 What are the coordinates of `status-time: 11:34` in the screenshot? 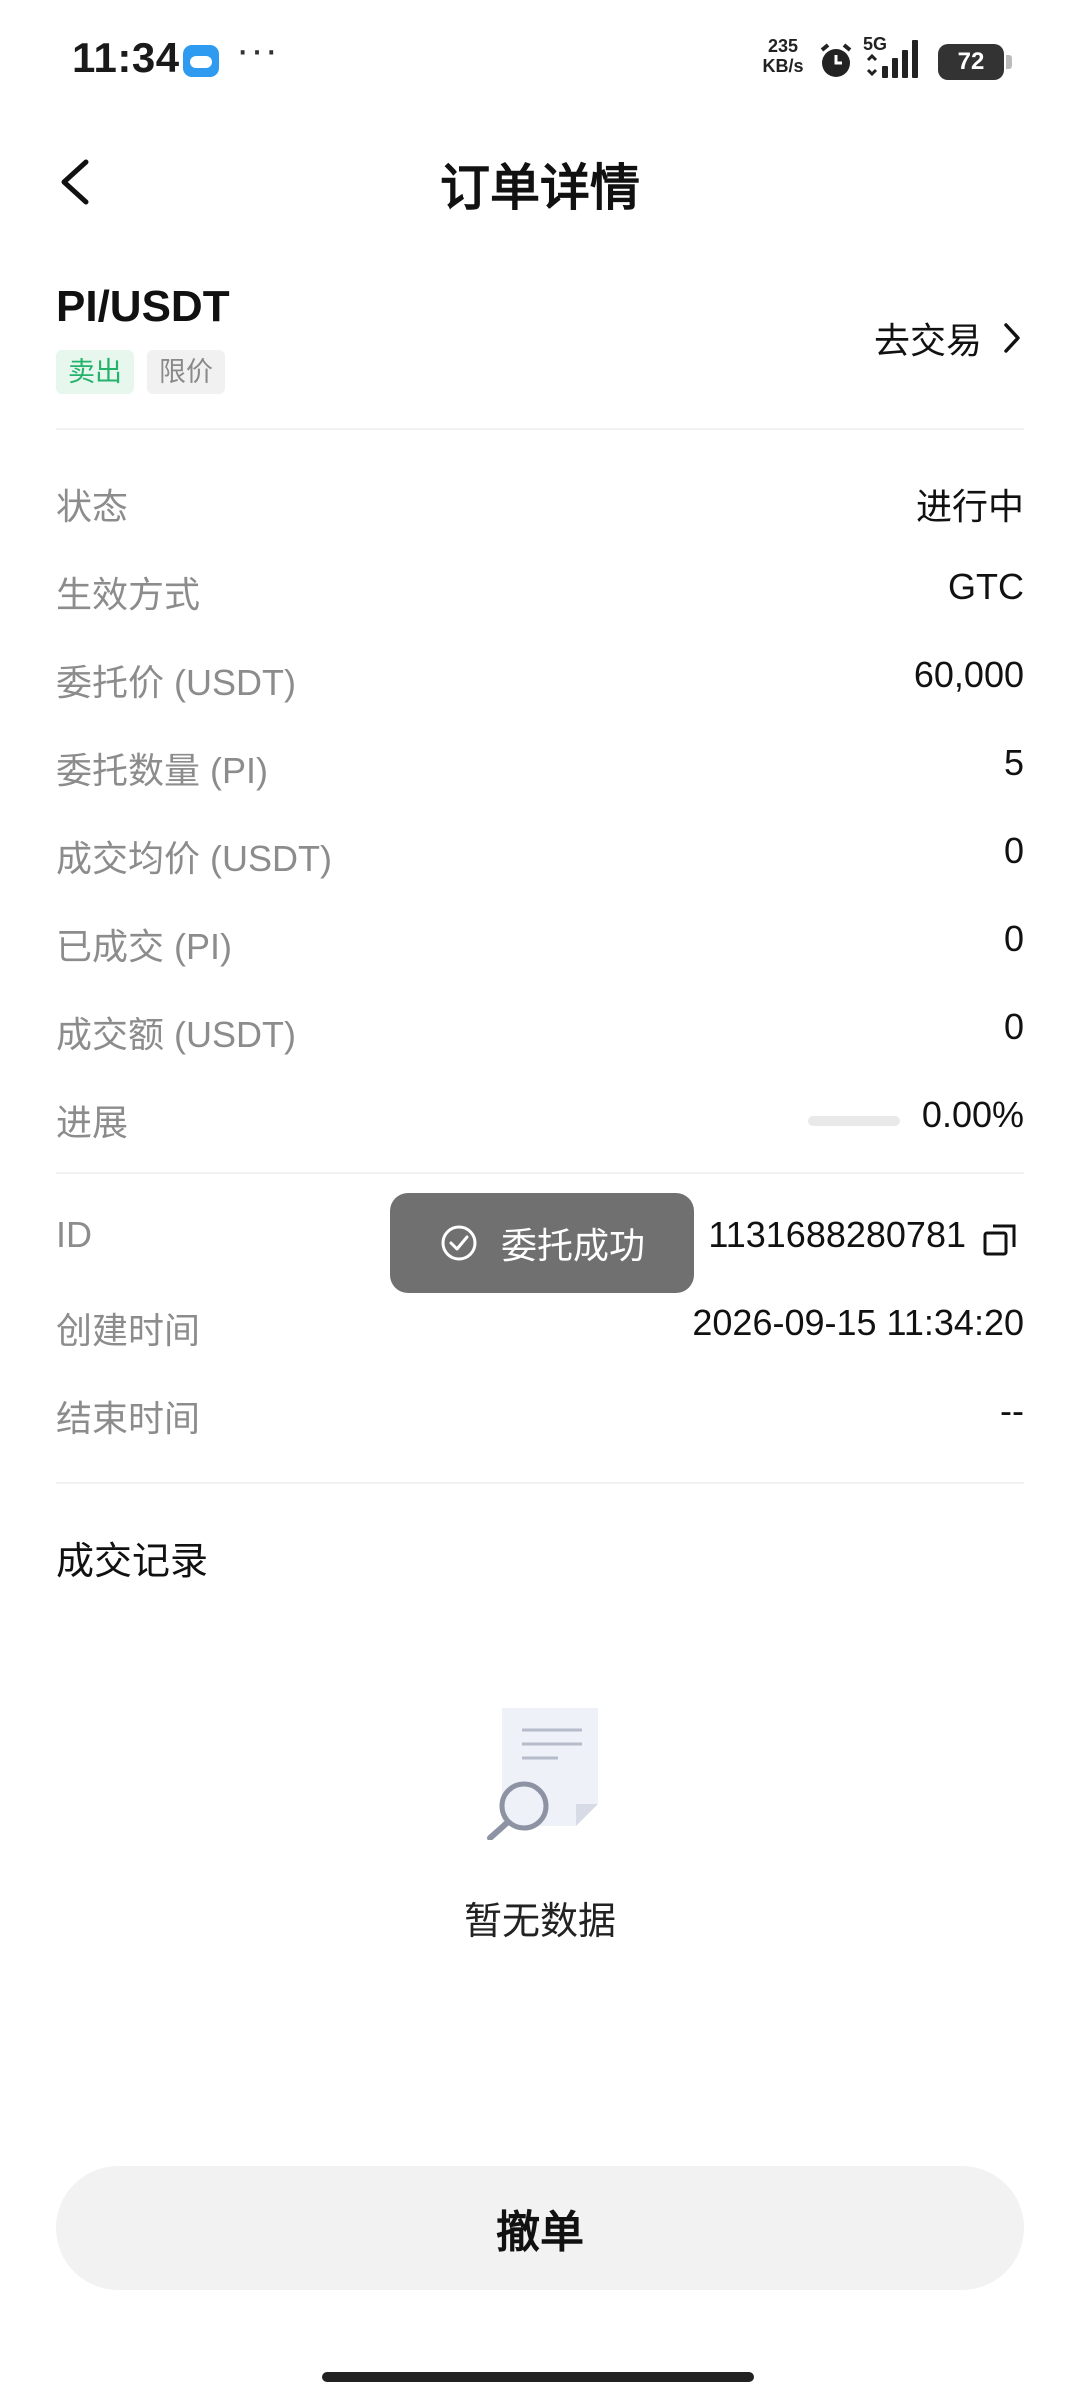 It's located at (126, 57).